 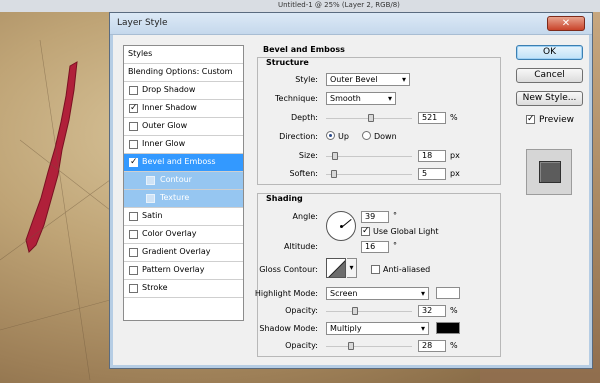 What do you see at coordinates (369, 156) in the screenshot?
I see `size-slider-track` at bounding box center [369, 156].